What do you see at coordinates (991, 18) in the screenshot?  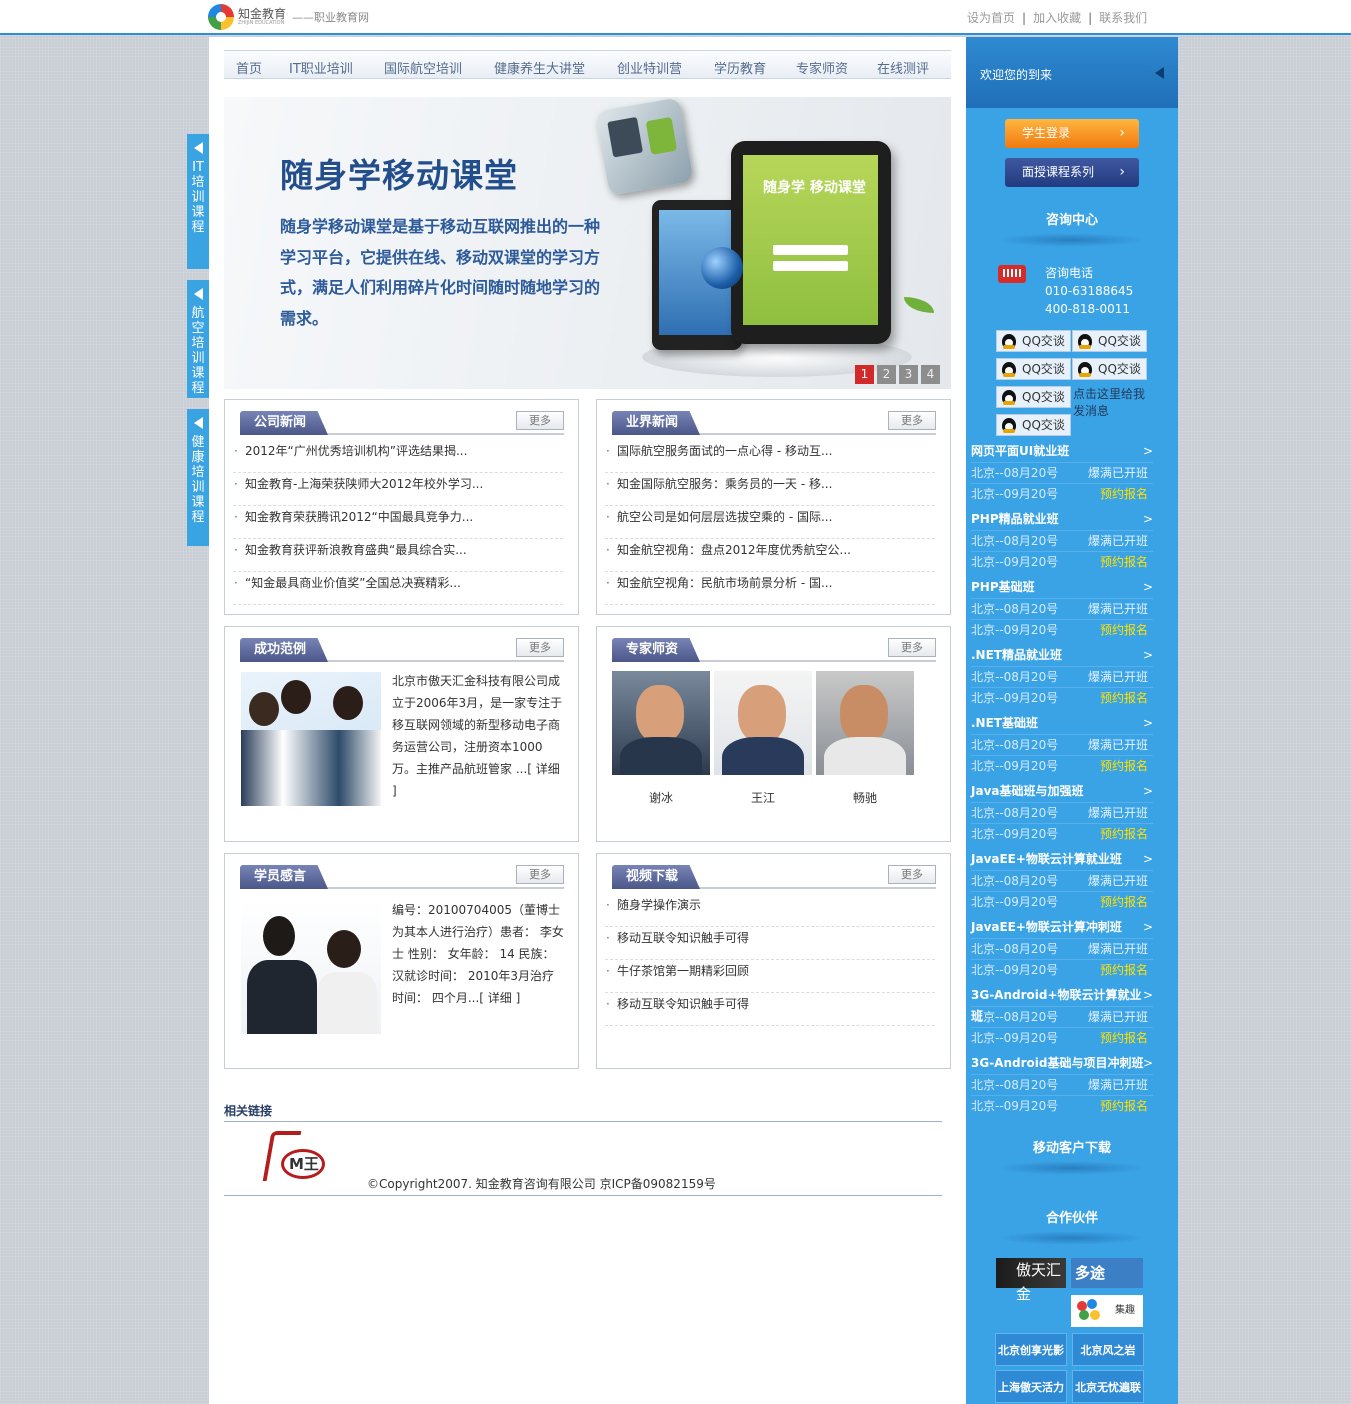 I see `set-homepage-link: 设为首页` at bounding box center [991, 18].